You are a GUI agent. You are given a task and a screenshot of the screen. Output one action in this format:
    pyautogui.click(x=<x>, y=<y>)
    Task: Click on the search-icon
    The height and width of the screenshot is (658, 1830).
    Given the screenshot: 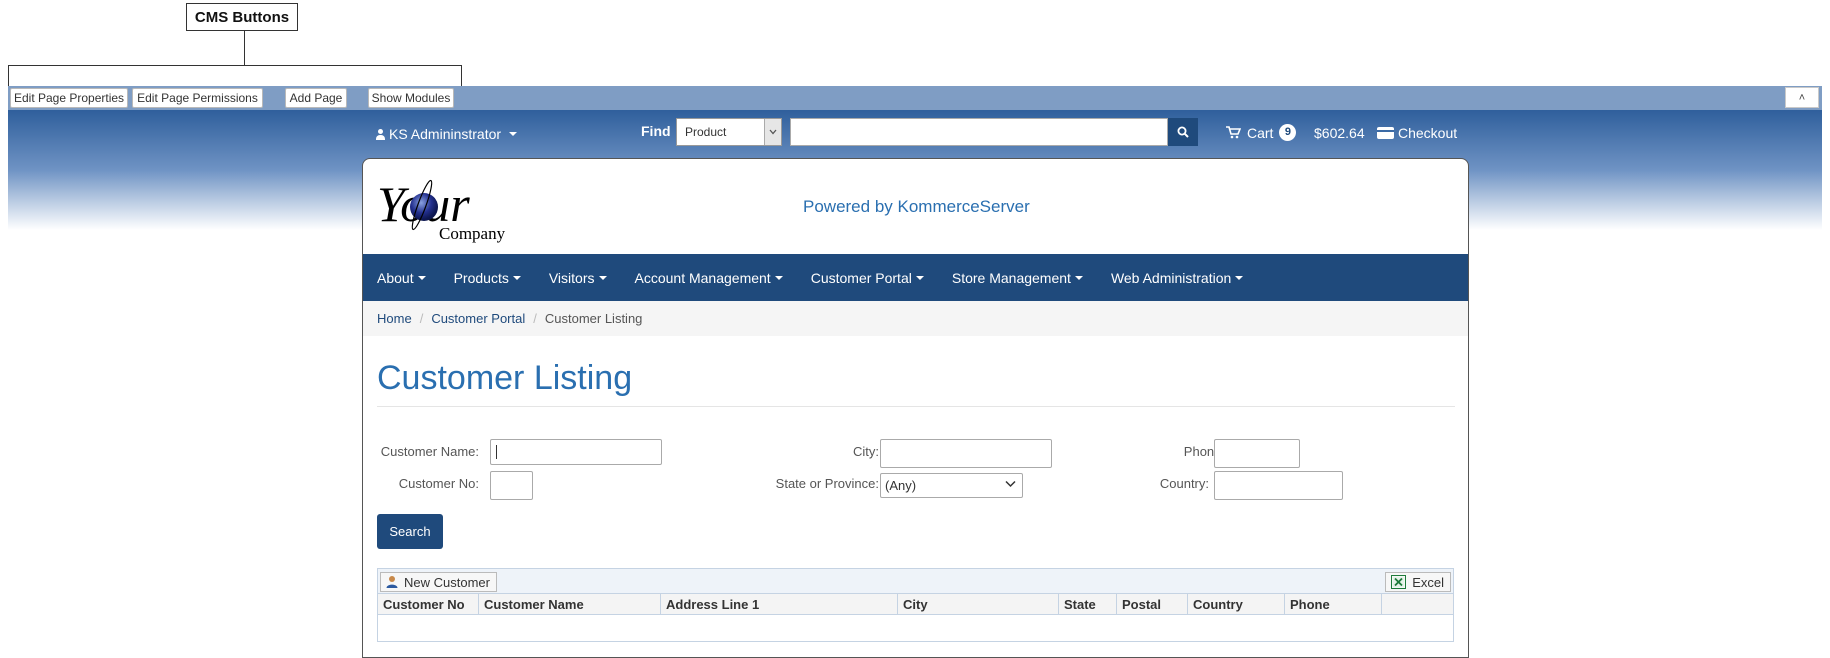 What is the action you would take?
    pyautogui.click(x=1183, y=132)
    